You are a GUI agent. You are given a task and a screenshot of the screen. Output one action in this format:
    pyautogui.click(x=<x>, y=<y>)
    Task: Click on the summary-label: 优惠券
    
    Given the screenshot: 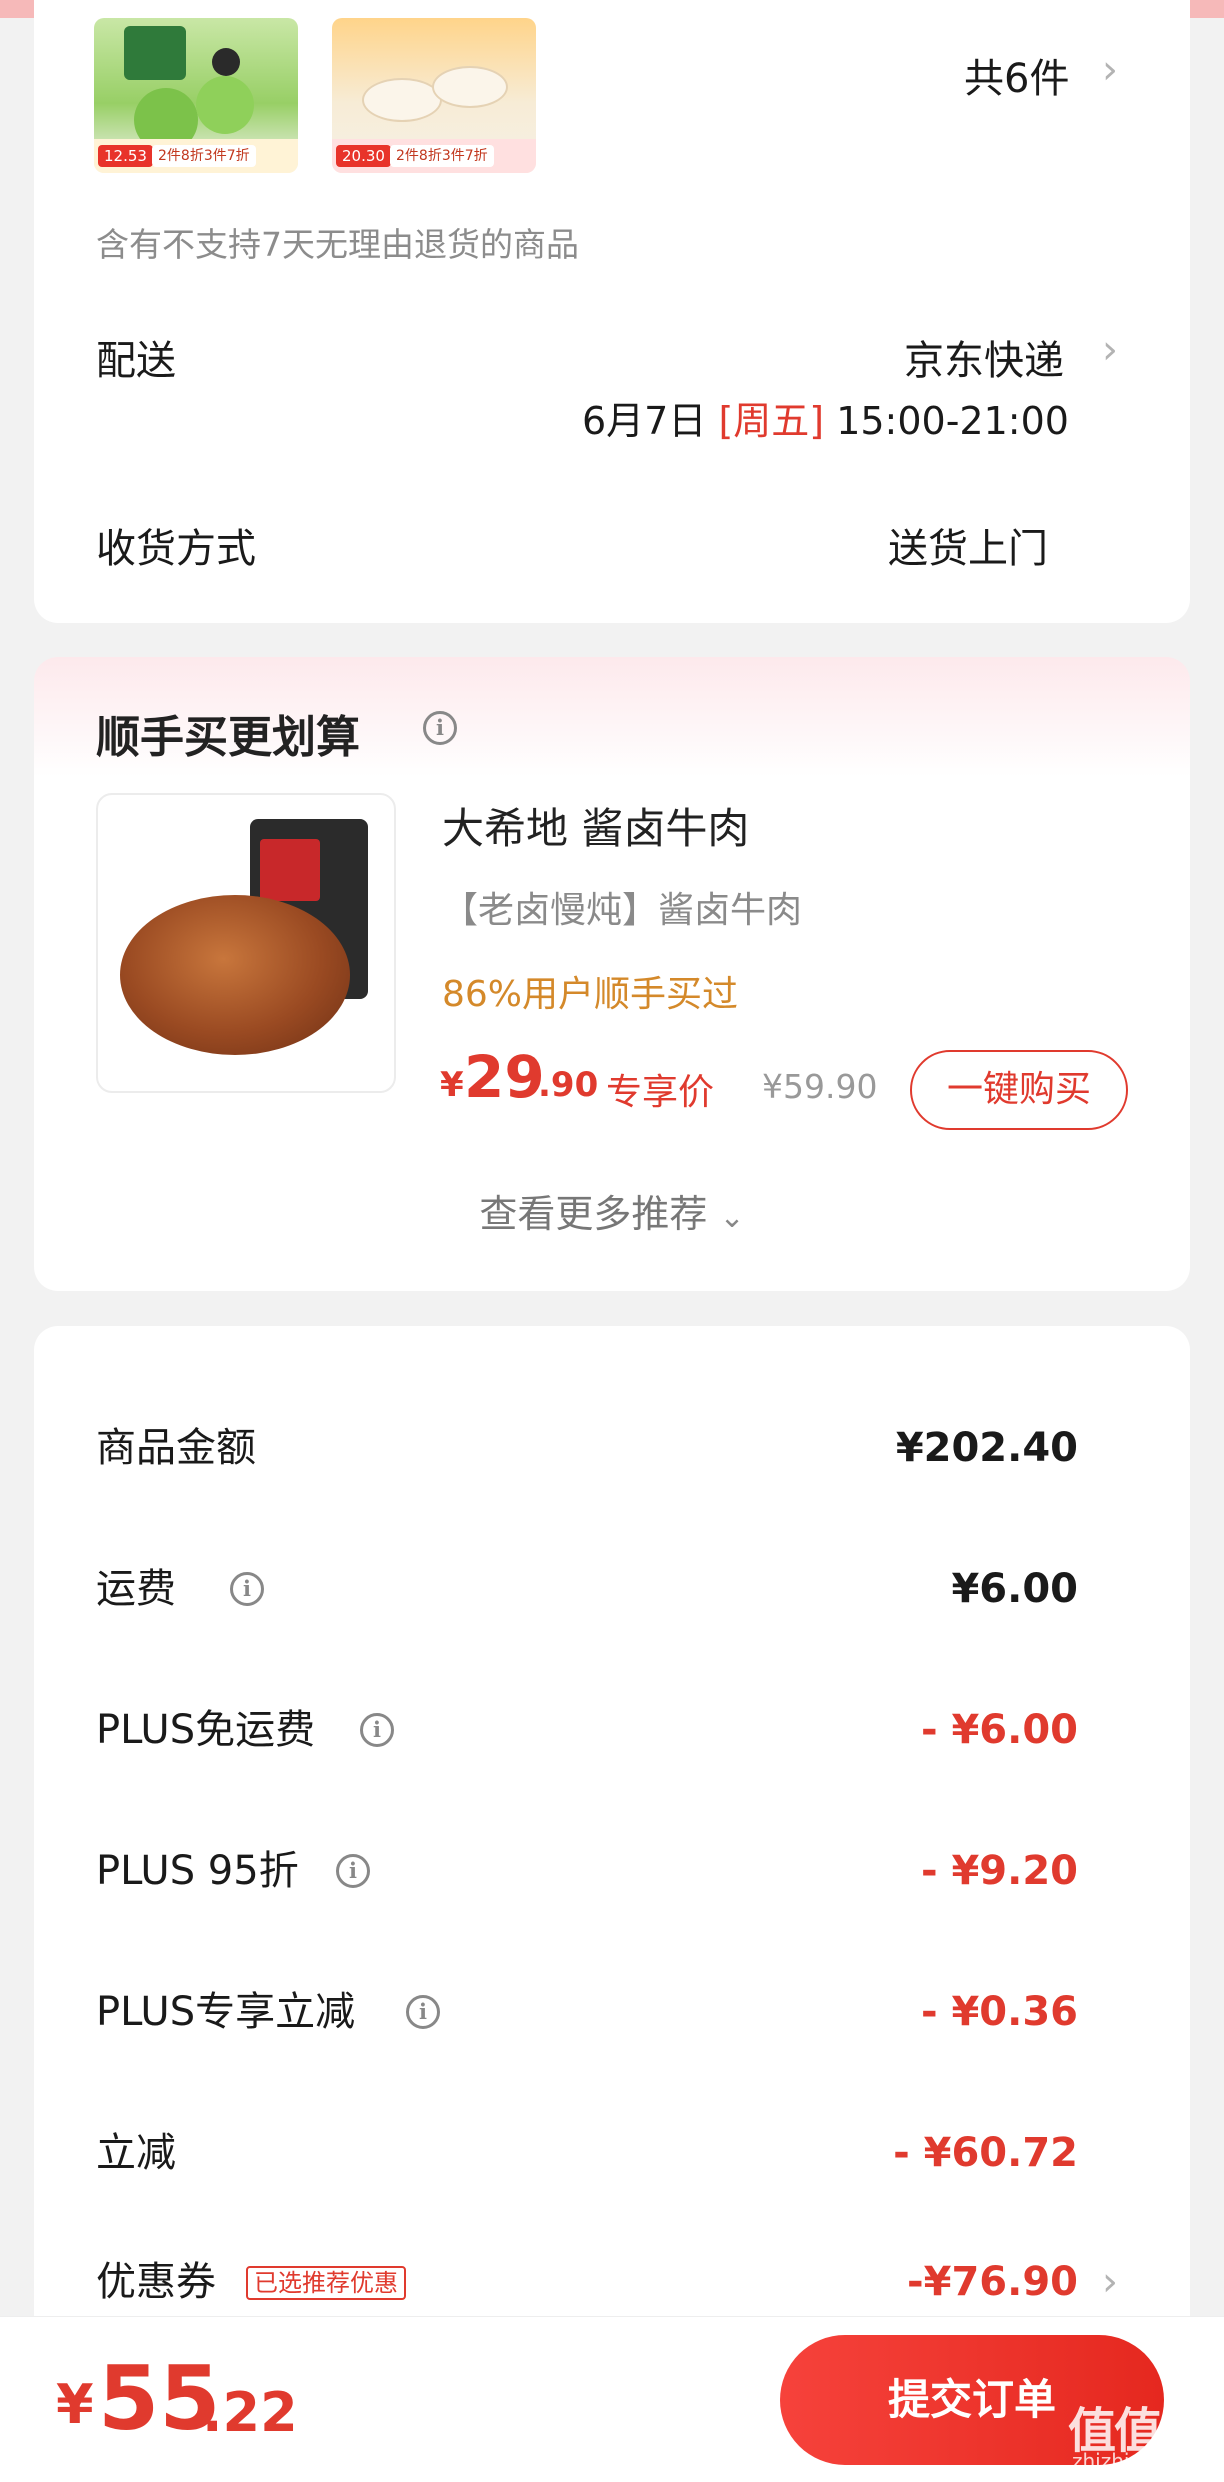 What is the action you would take?
    pyautogui.click(x=156, y=2282)
    